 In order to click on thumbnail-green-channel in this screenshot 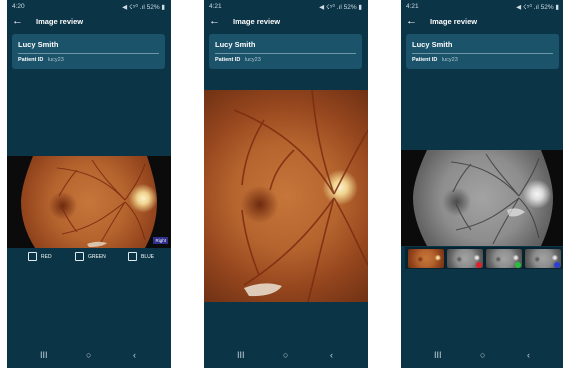, I will do `click(504, 258)`.